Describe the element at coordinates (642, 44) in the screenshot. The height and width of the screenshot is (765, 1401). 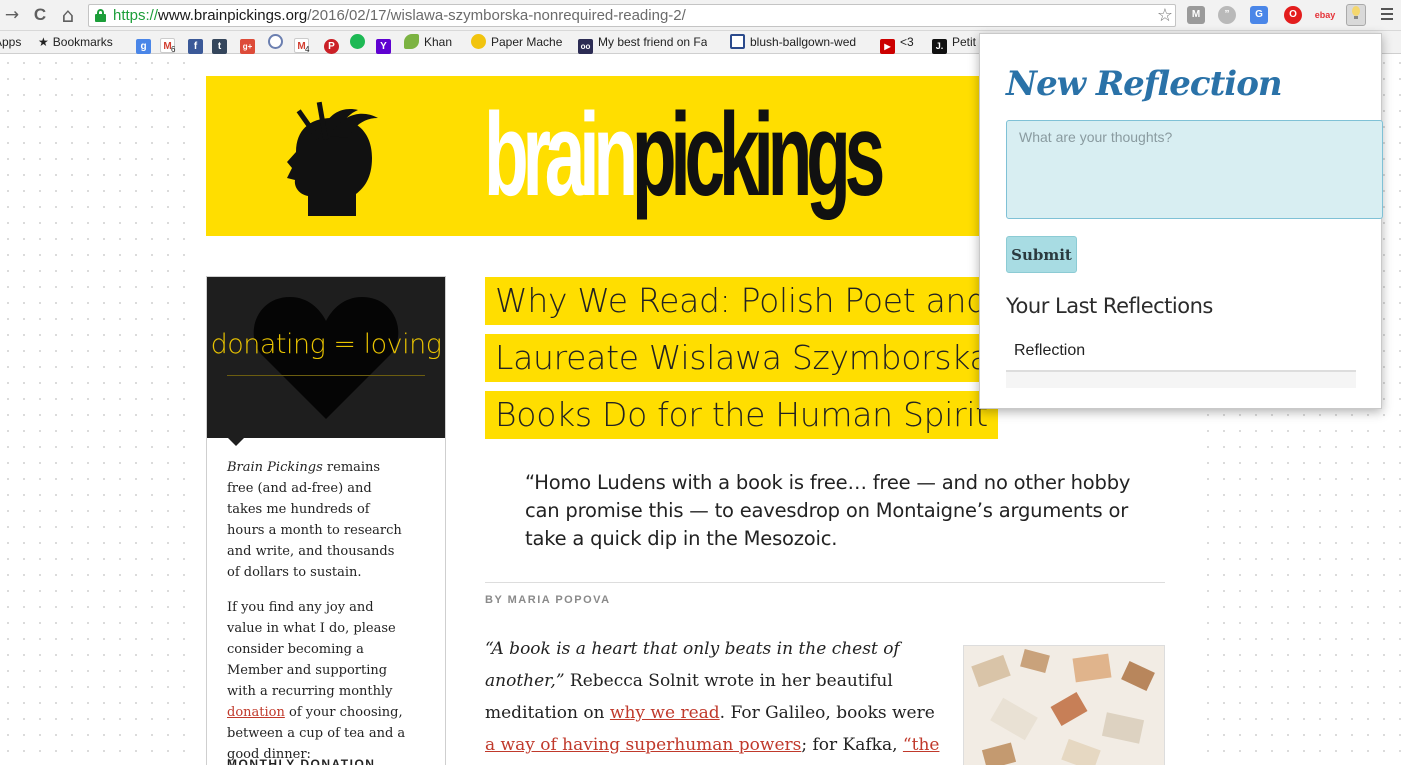
I see `bookmark-best-friend: oo My best friend on Fa` at that location.